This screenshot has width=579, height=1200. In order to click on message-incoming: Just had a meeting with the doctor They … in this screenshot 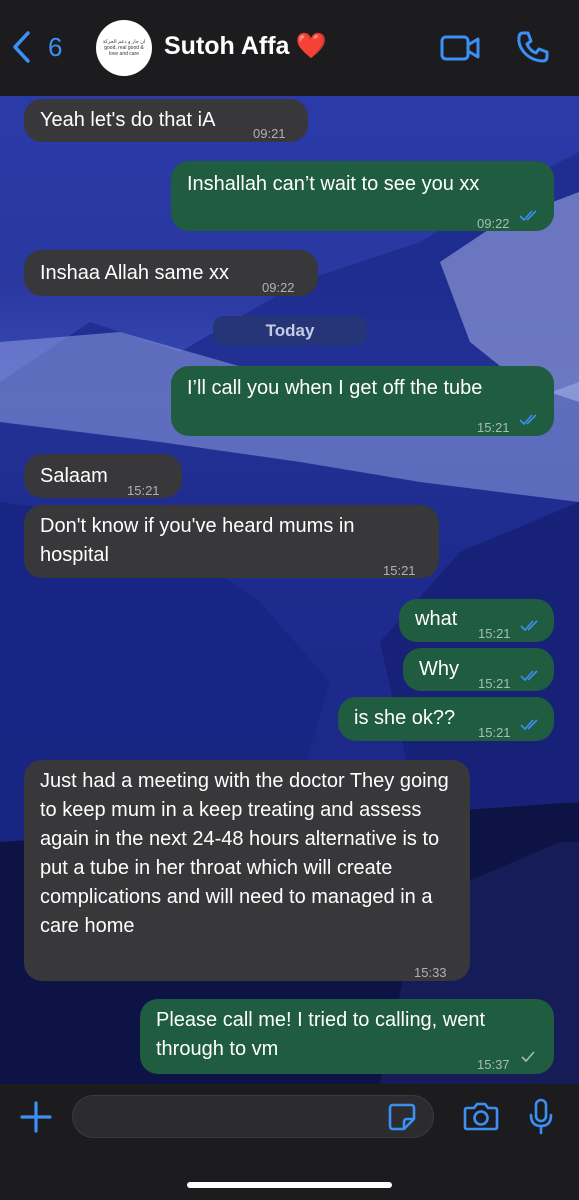, I will do `click(247, 870)`.